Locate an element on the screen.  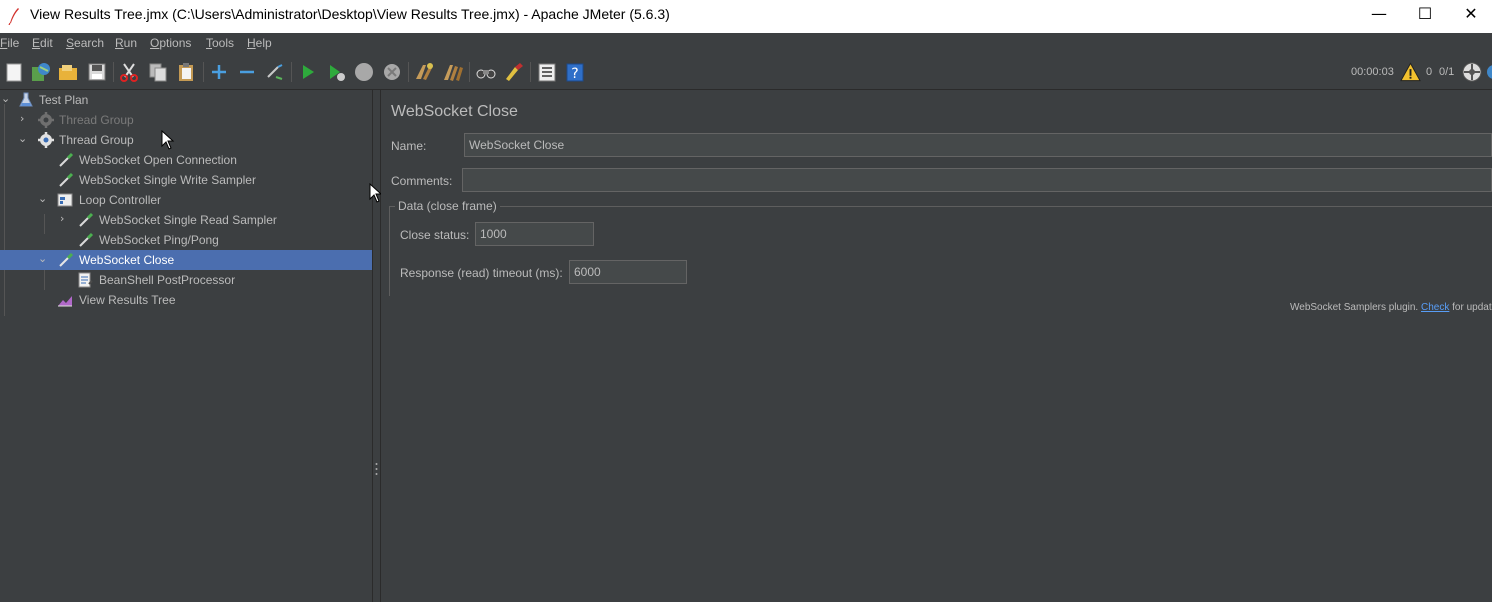
close-status-label: Close status: is located at coordinates (435, 235).